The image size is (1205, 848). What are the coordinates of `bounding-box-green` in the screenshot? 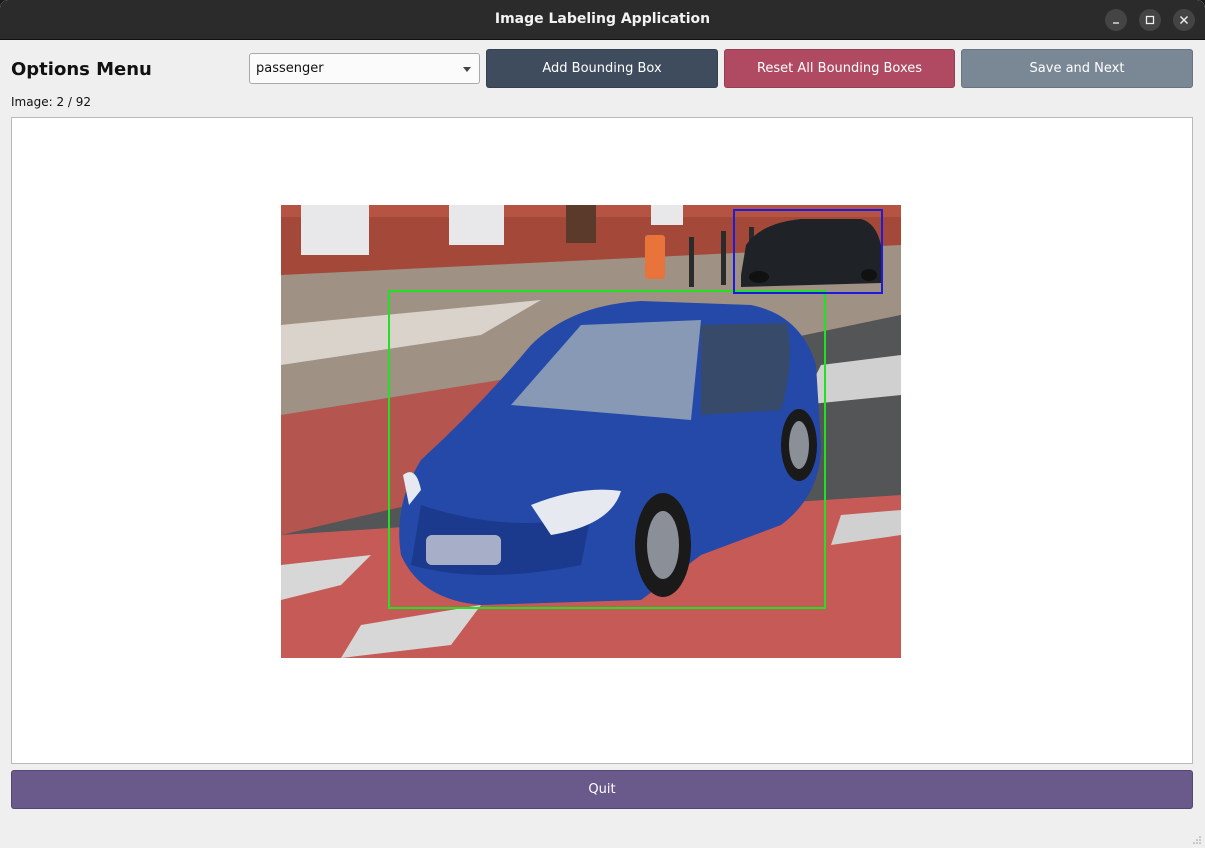 It's located at (607, 449).